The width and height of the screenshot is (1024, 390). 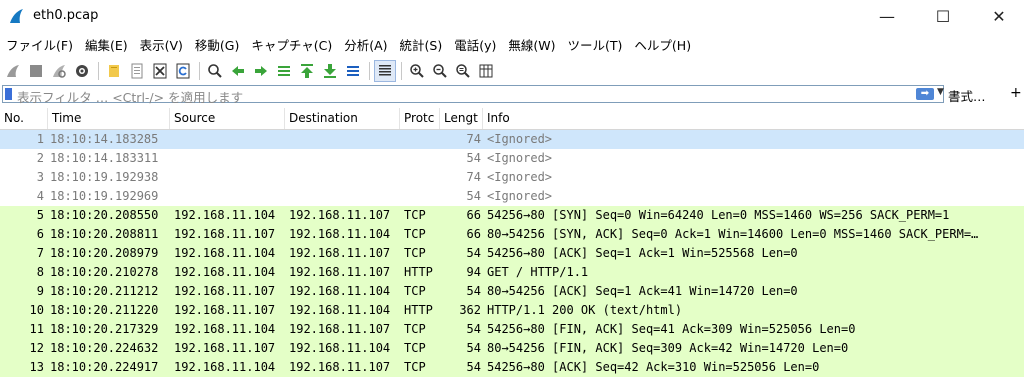 I want to click on menu-item: ファイル(F), so click(x=39, y=46).